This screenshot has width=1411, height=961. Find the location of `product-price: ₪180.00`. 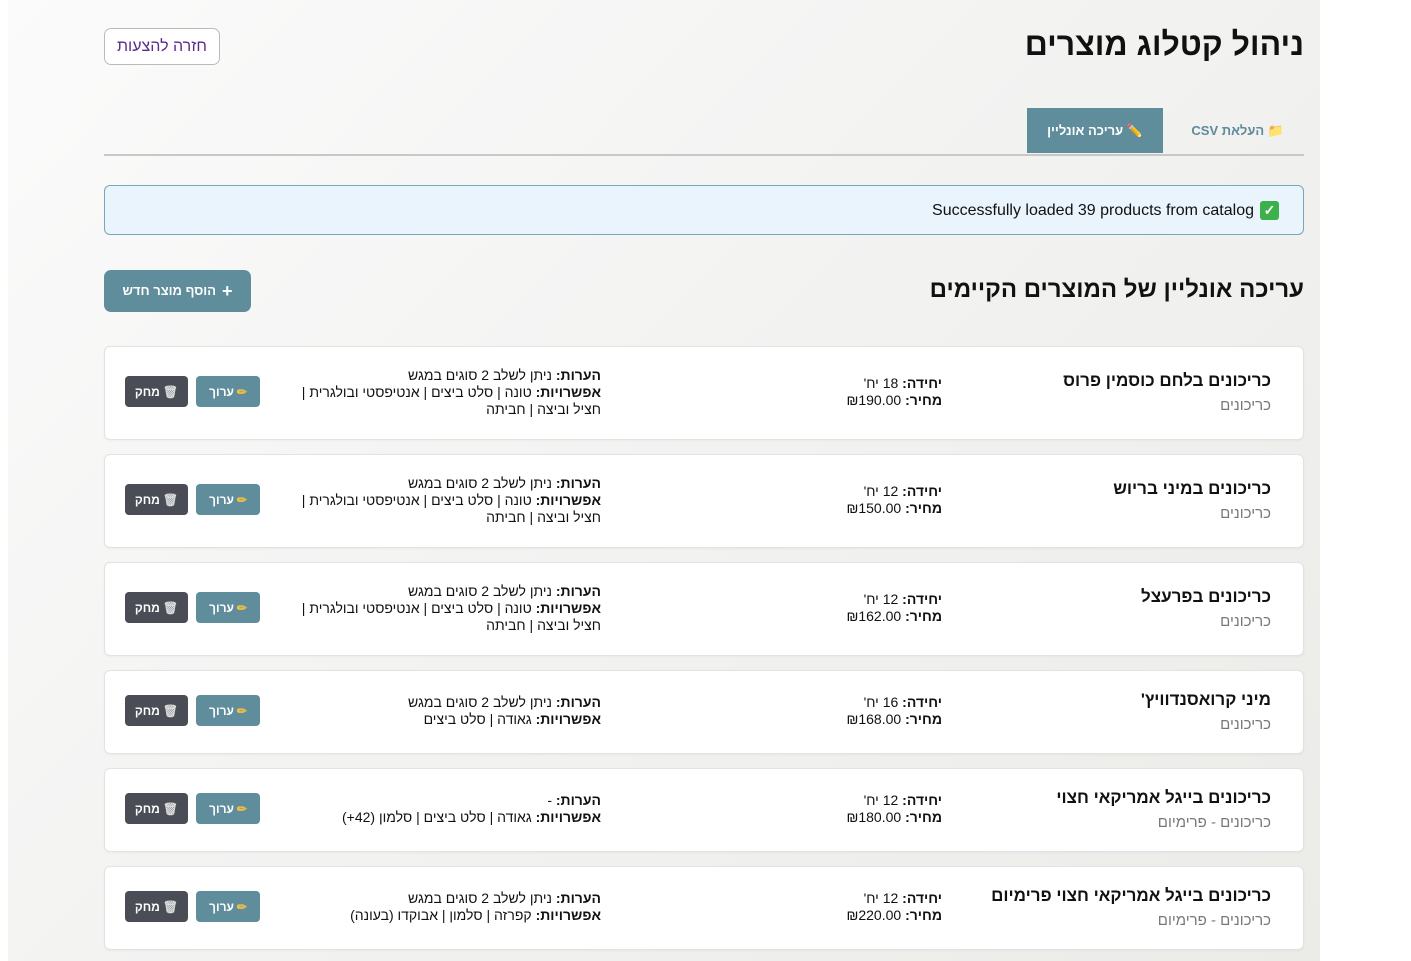

product-price: ₪180.00 is located at coordinates (874, 817).